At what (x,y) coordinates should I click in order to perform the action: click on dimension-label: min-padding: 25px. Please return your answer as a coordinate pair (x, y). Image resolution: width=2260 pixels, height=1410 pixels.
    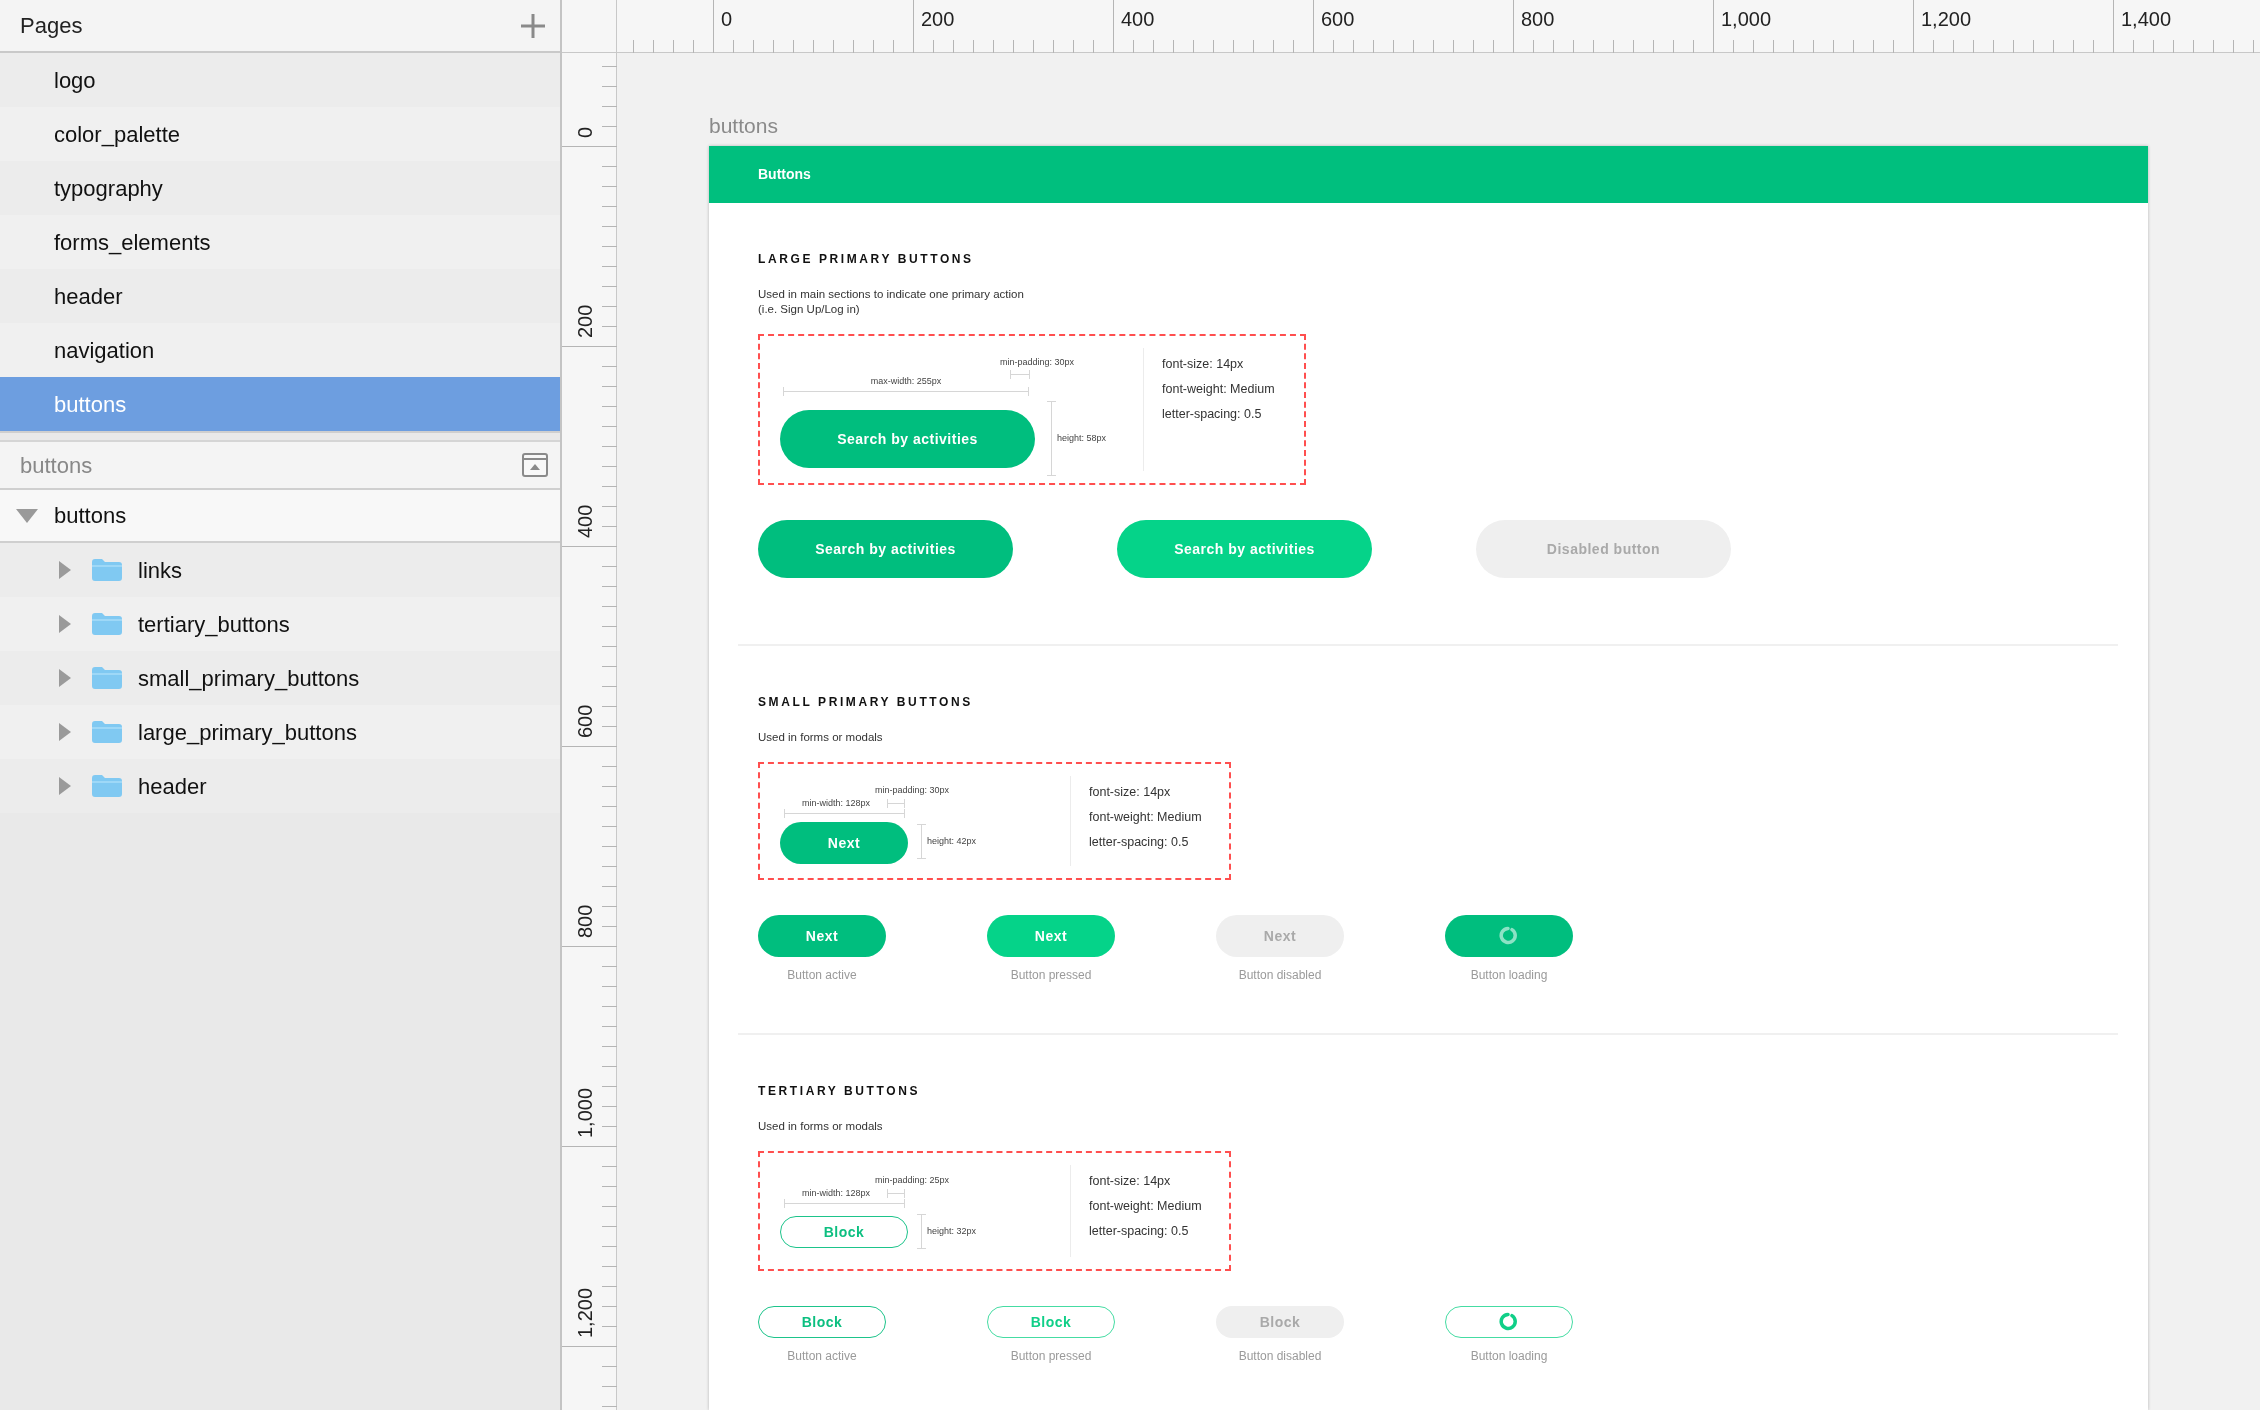
    Looking at the image, I should click on (912, 1180).